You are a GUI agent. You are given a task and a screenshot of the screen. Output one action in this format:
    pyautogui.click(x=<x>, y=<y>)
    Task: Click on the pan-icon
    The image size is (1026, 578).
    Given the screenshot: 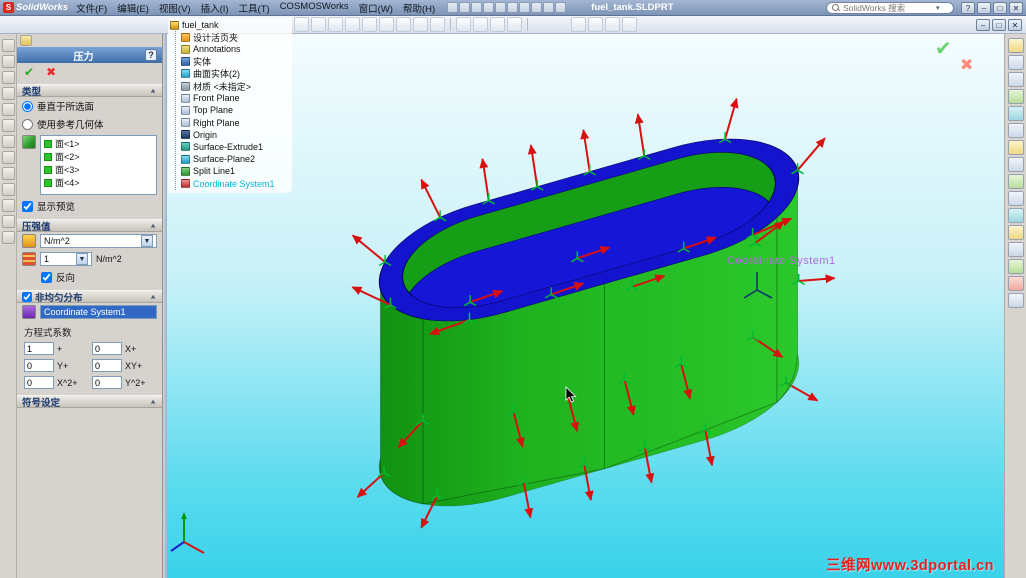 What is the action you would take?
    pyautogui.click(x=369, y=24)
    